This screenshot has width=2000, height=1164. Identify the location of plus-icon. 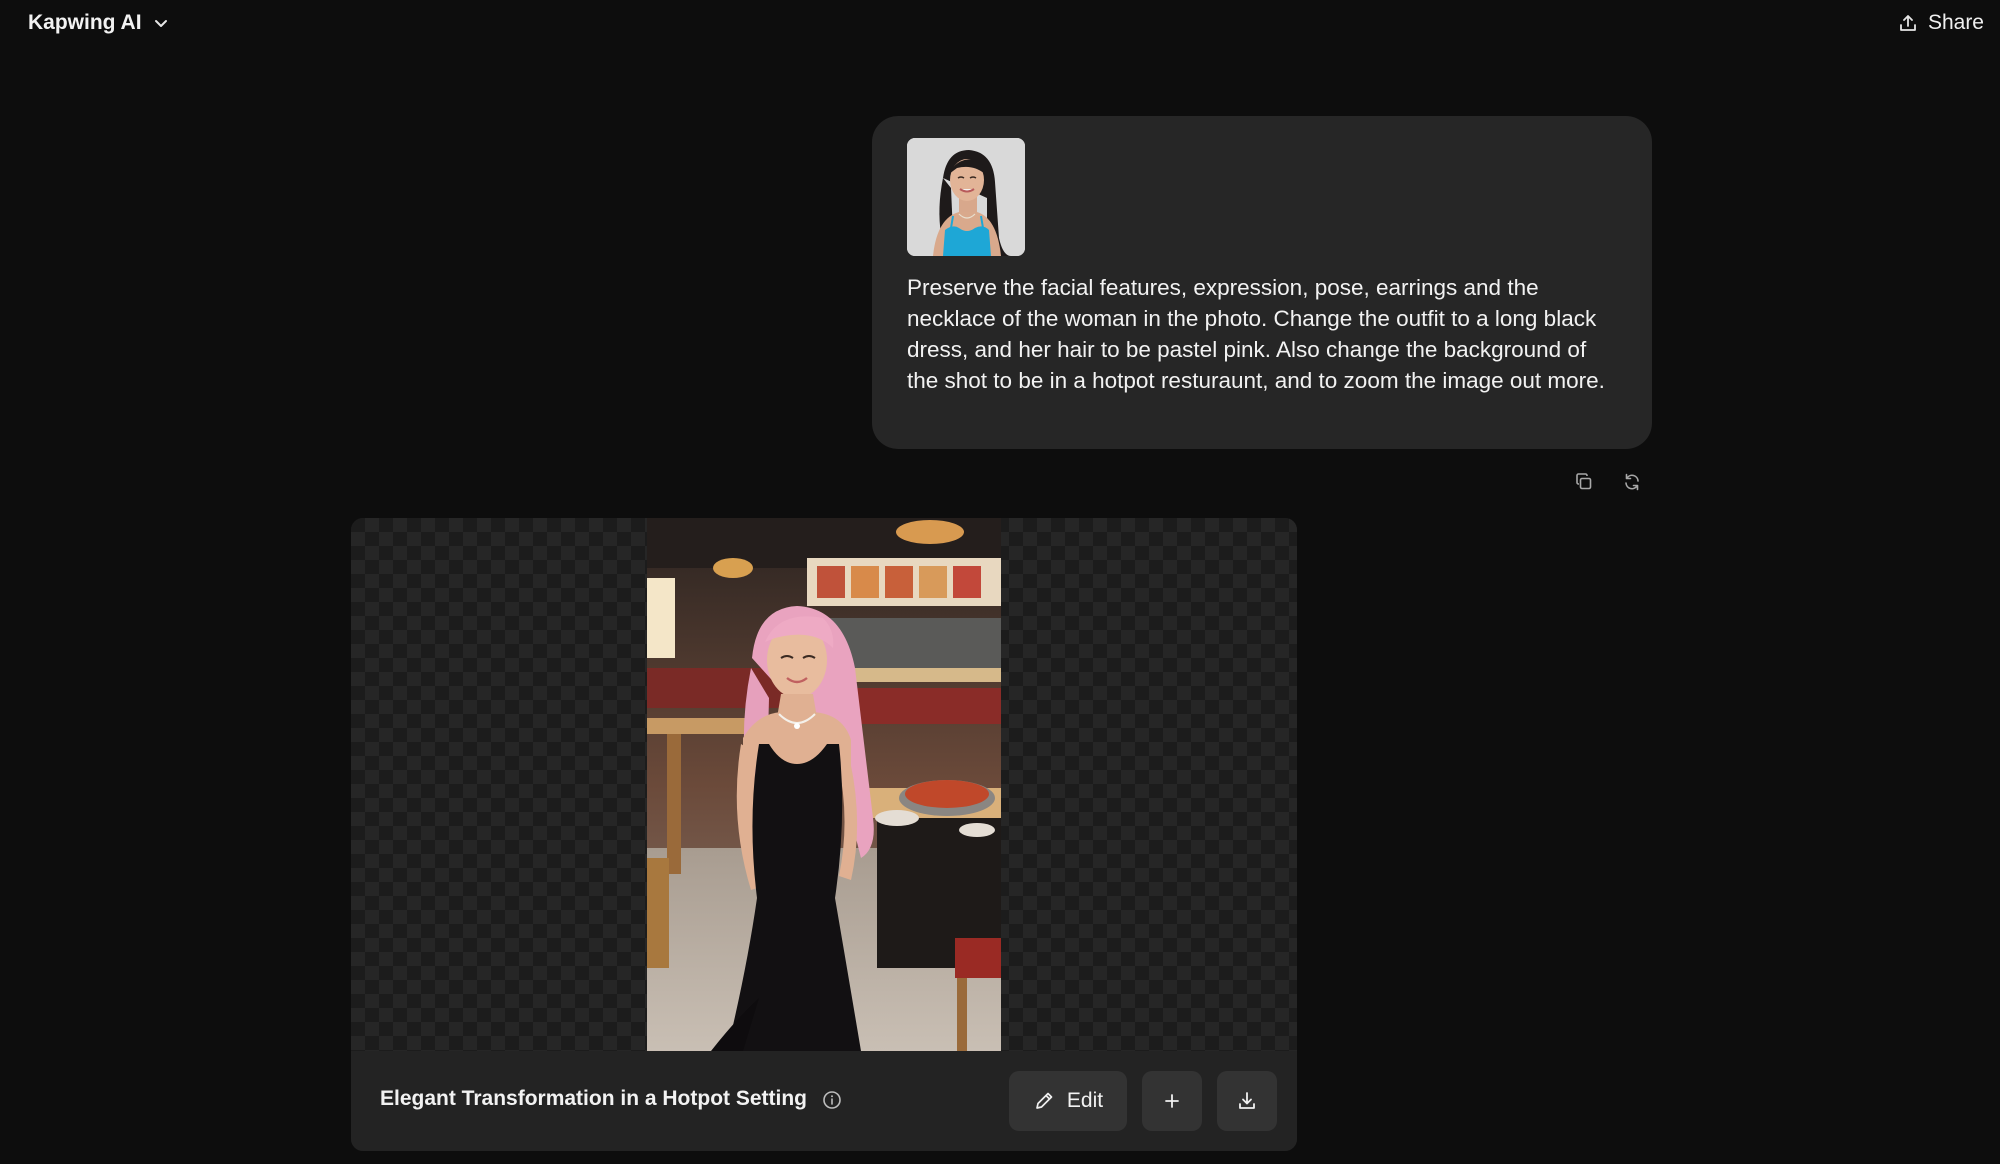
(1172, 1101).